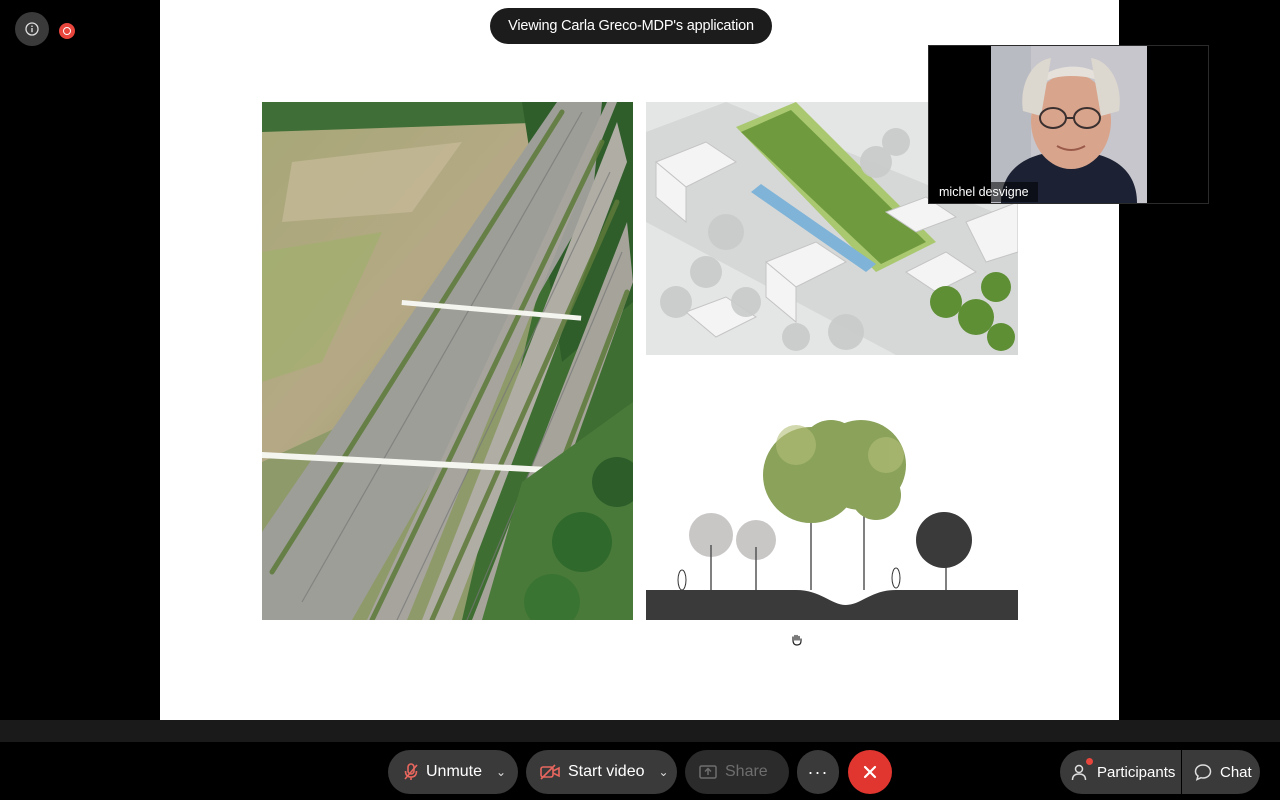 This screenshot has width=1280, height=800. I want to click on close-icon, so click(870, 772).